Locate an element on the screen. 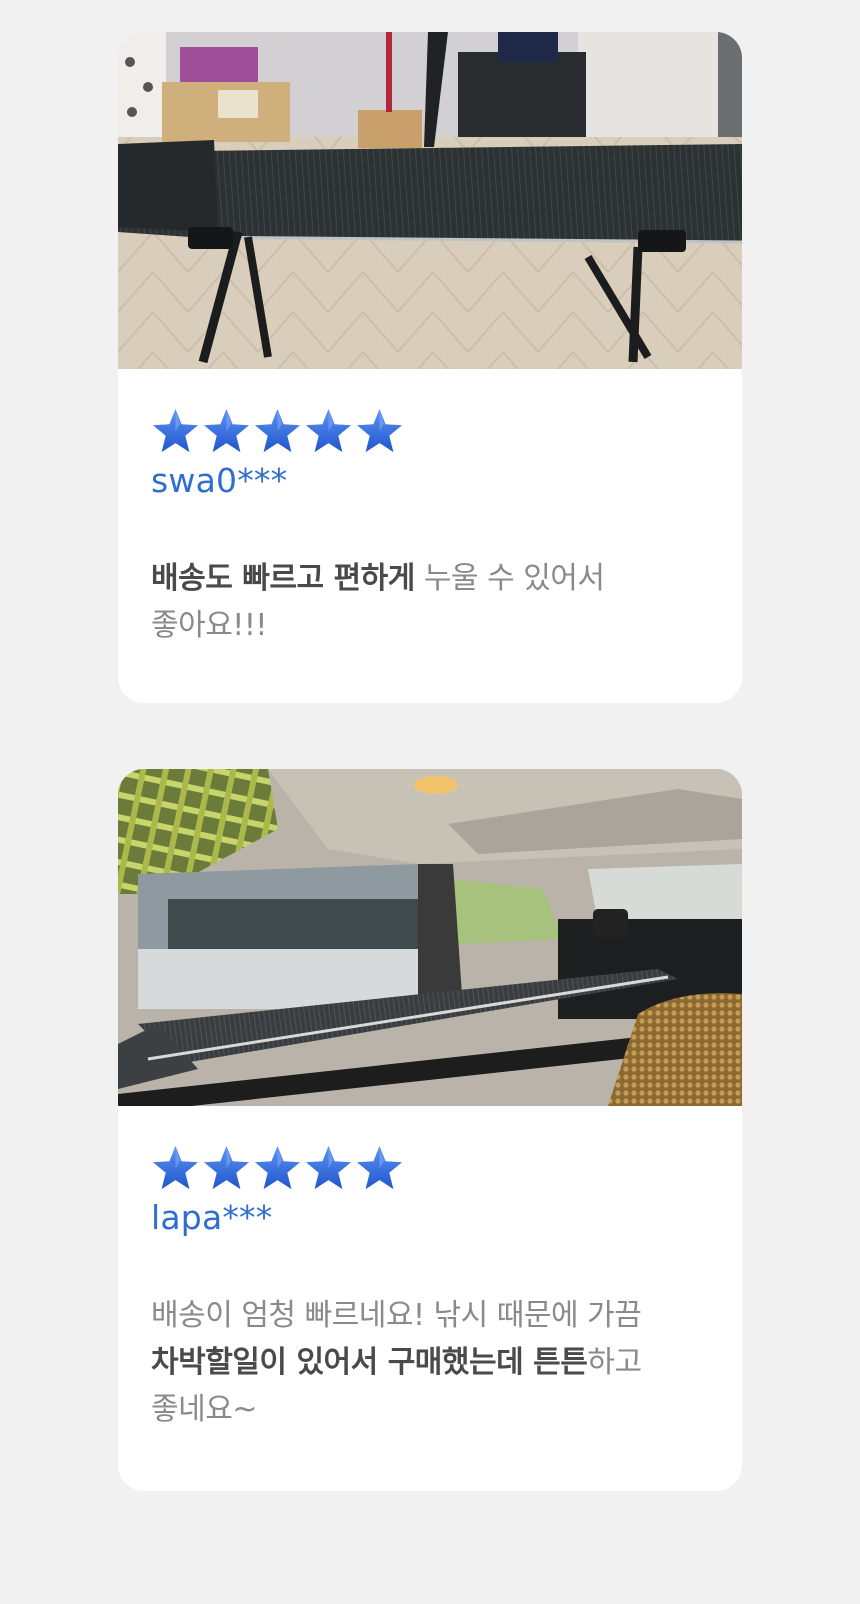  review-text: 배송도 빠르고 편하게 누울 수 있어서 좋아요!!! is located at coordinates (430, 602).